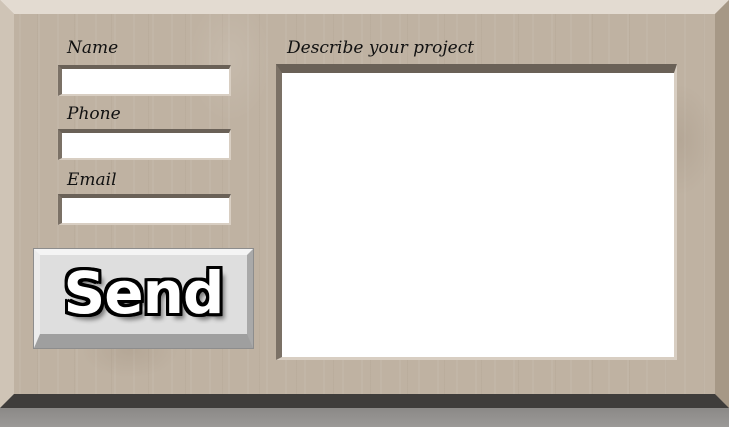 This screenshot has height=427, width=729. I want to click on project-description-label: Describe your project, so click(381, 48).